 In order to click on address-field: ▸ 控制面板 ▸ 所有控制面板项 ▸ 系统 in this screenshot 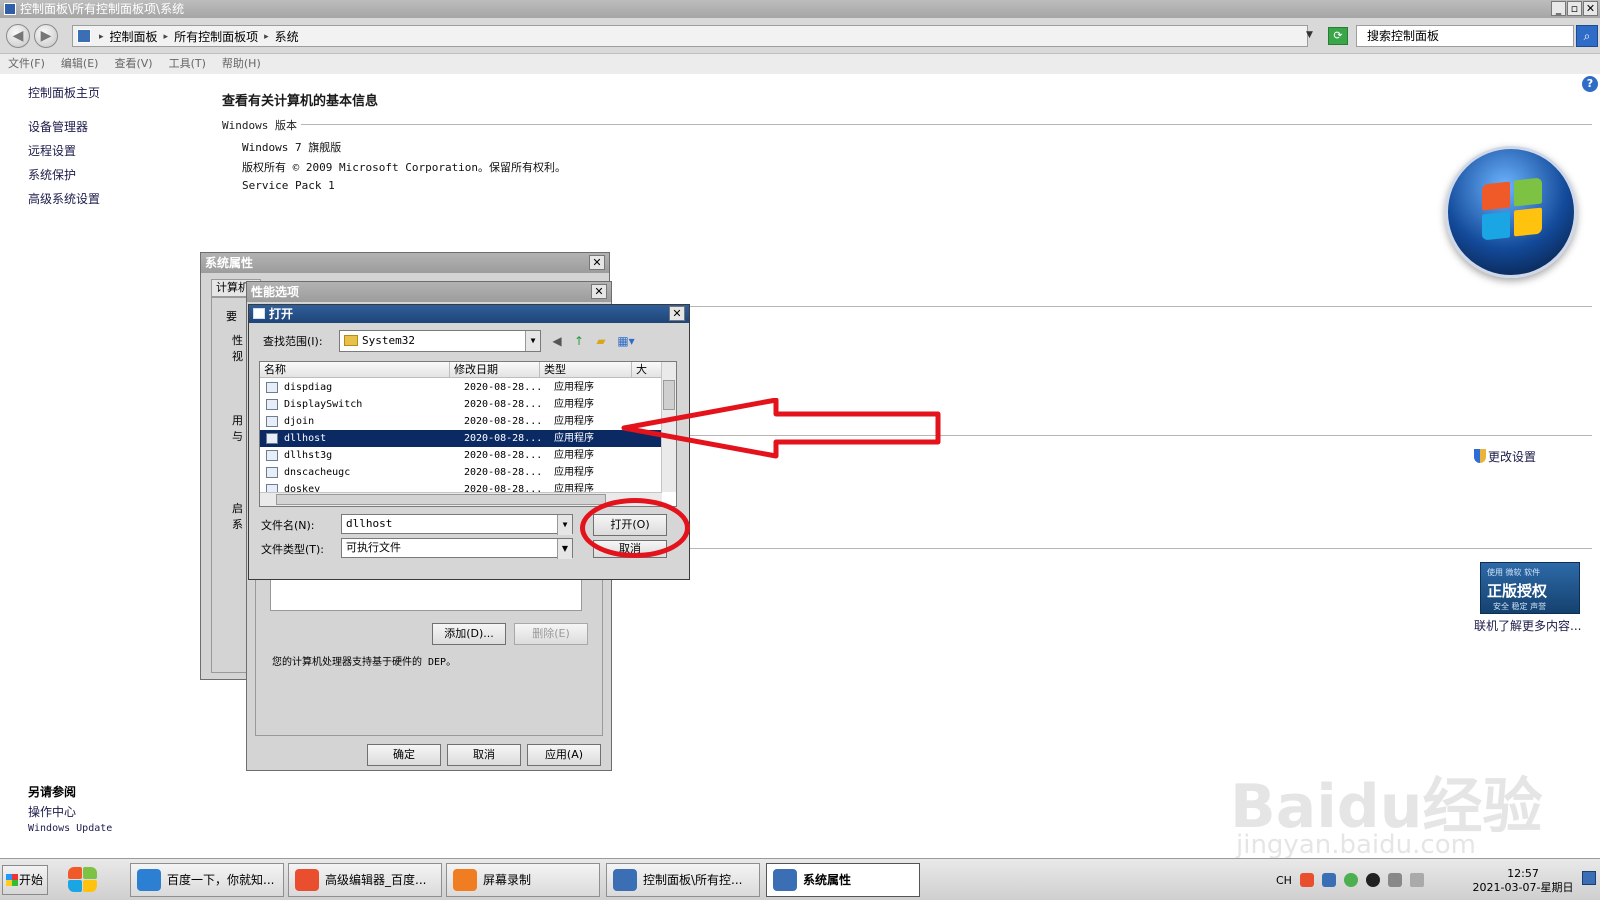, I will do `click(690, 36)`.